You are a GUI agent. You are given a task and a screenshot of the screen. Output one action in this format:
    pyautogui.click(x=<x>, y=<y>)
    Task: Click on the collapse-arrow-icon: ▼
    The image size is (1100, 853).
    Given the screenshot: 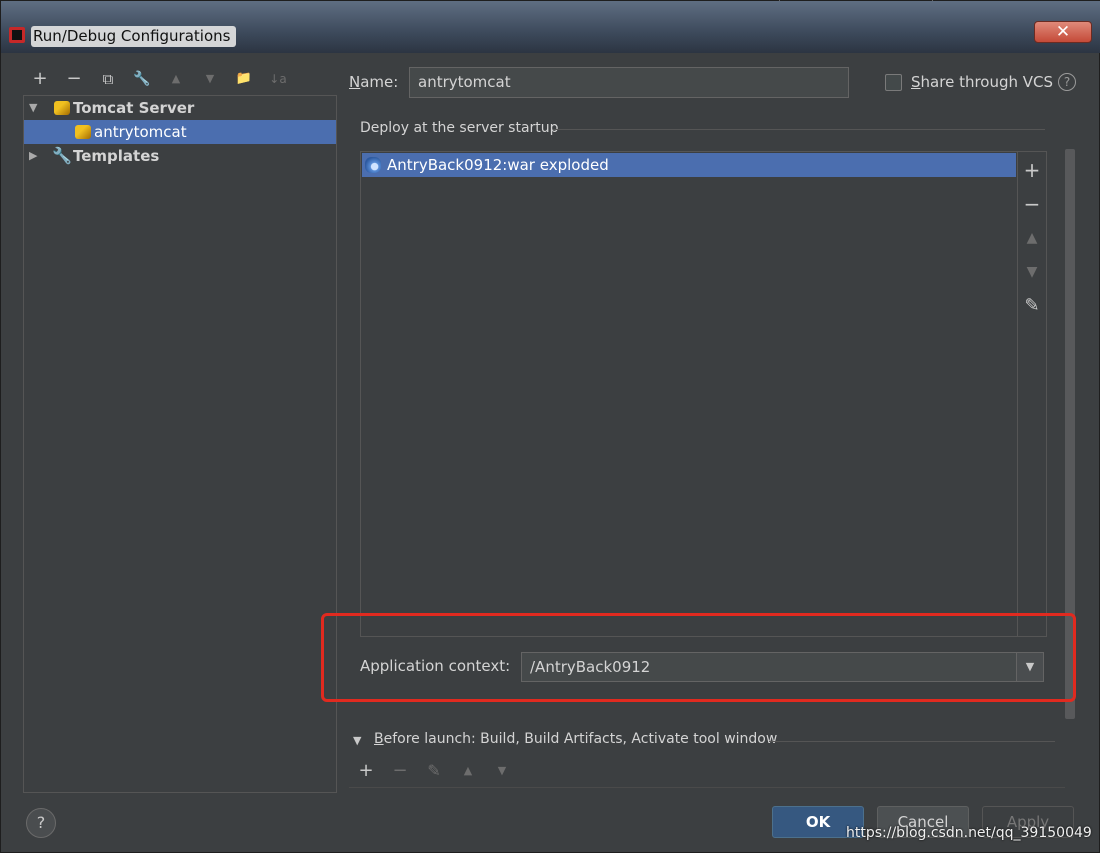 What is the action you would take?
    pyautogui.click(x=357, y=740)
    